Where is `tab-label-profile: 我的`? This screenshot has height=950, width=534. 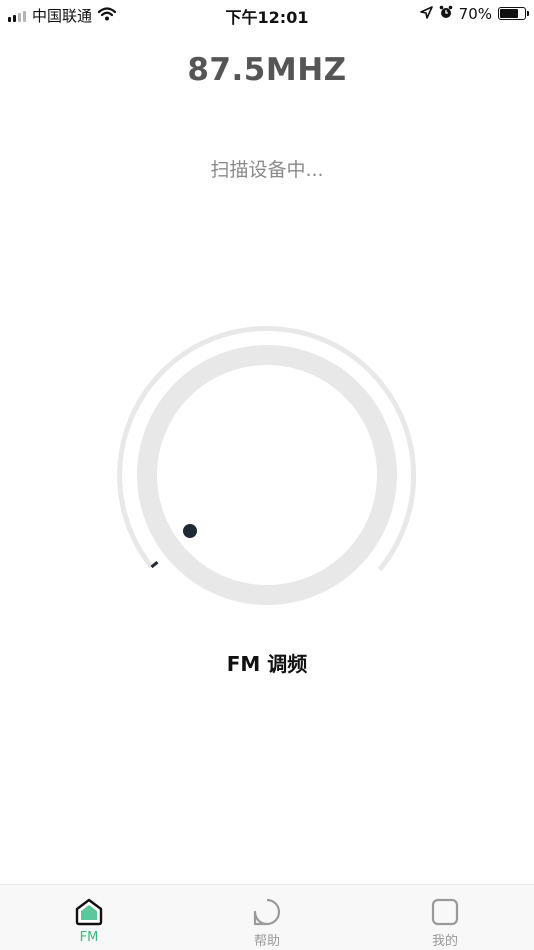
tab-label-profile: 我的 is located at coordinates (444, 941).